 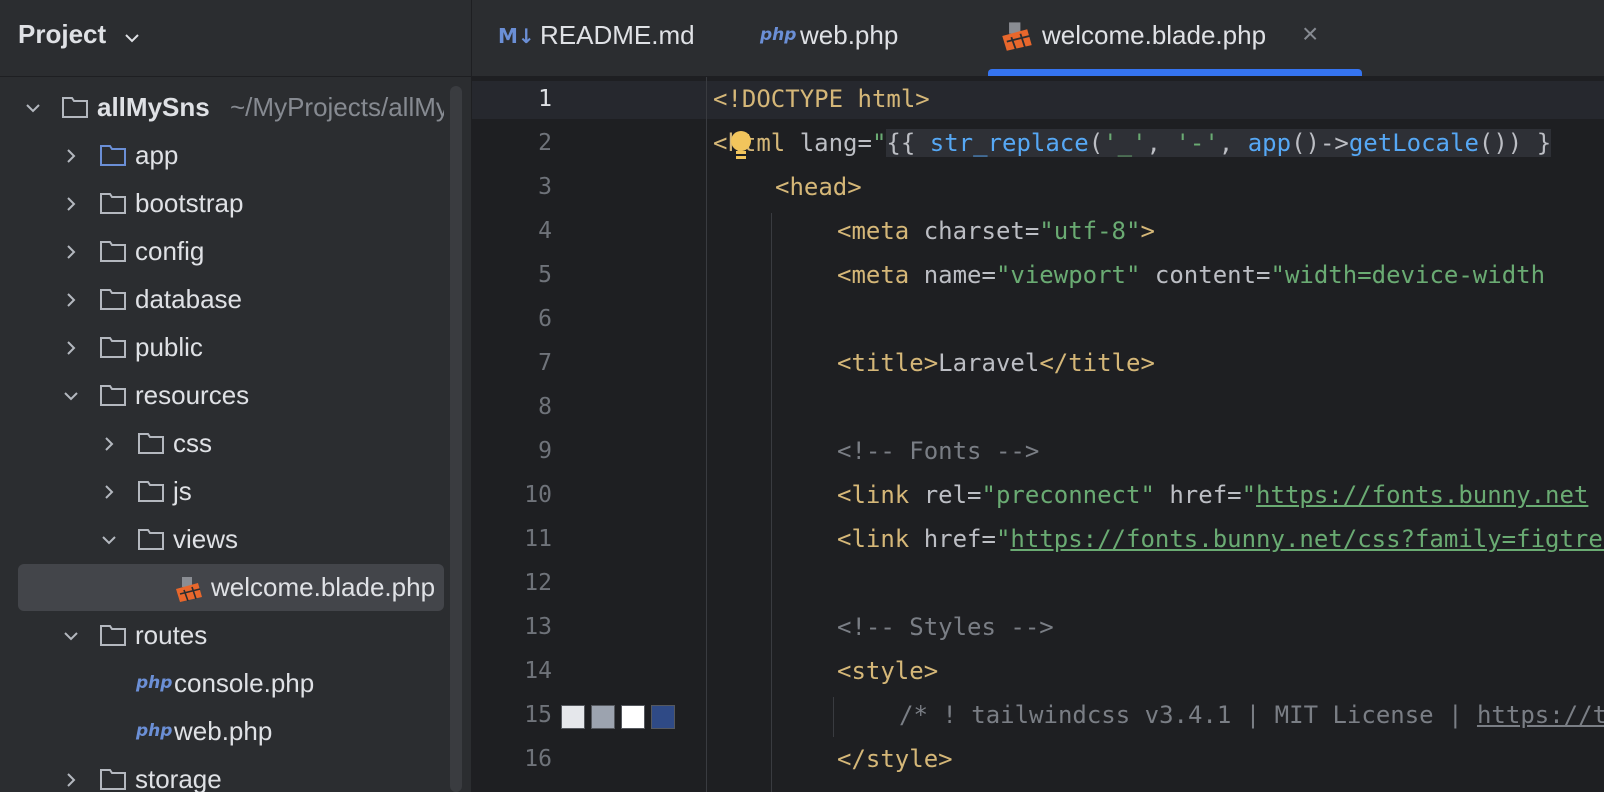 I want to click on tree-item-css: css, so click(x=222, y=444).